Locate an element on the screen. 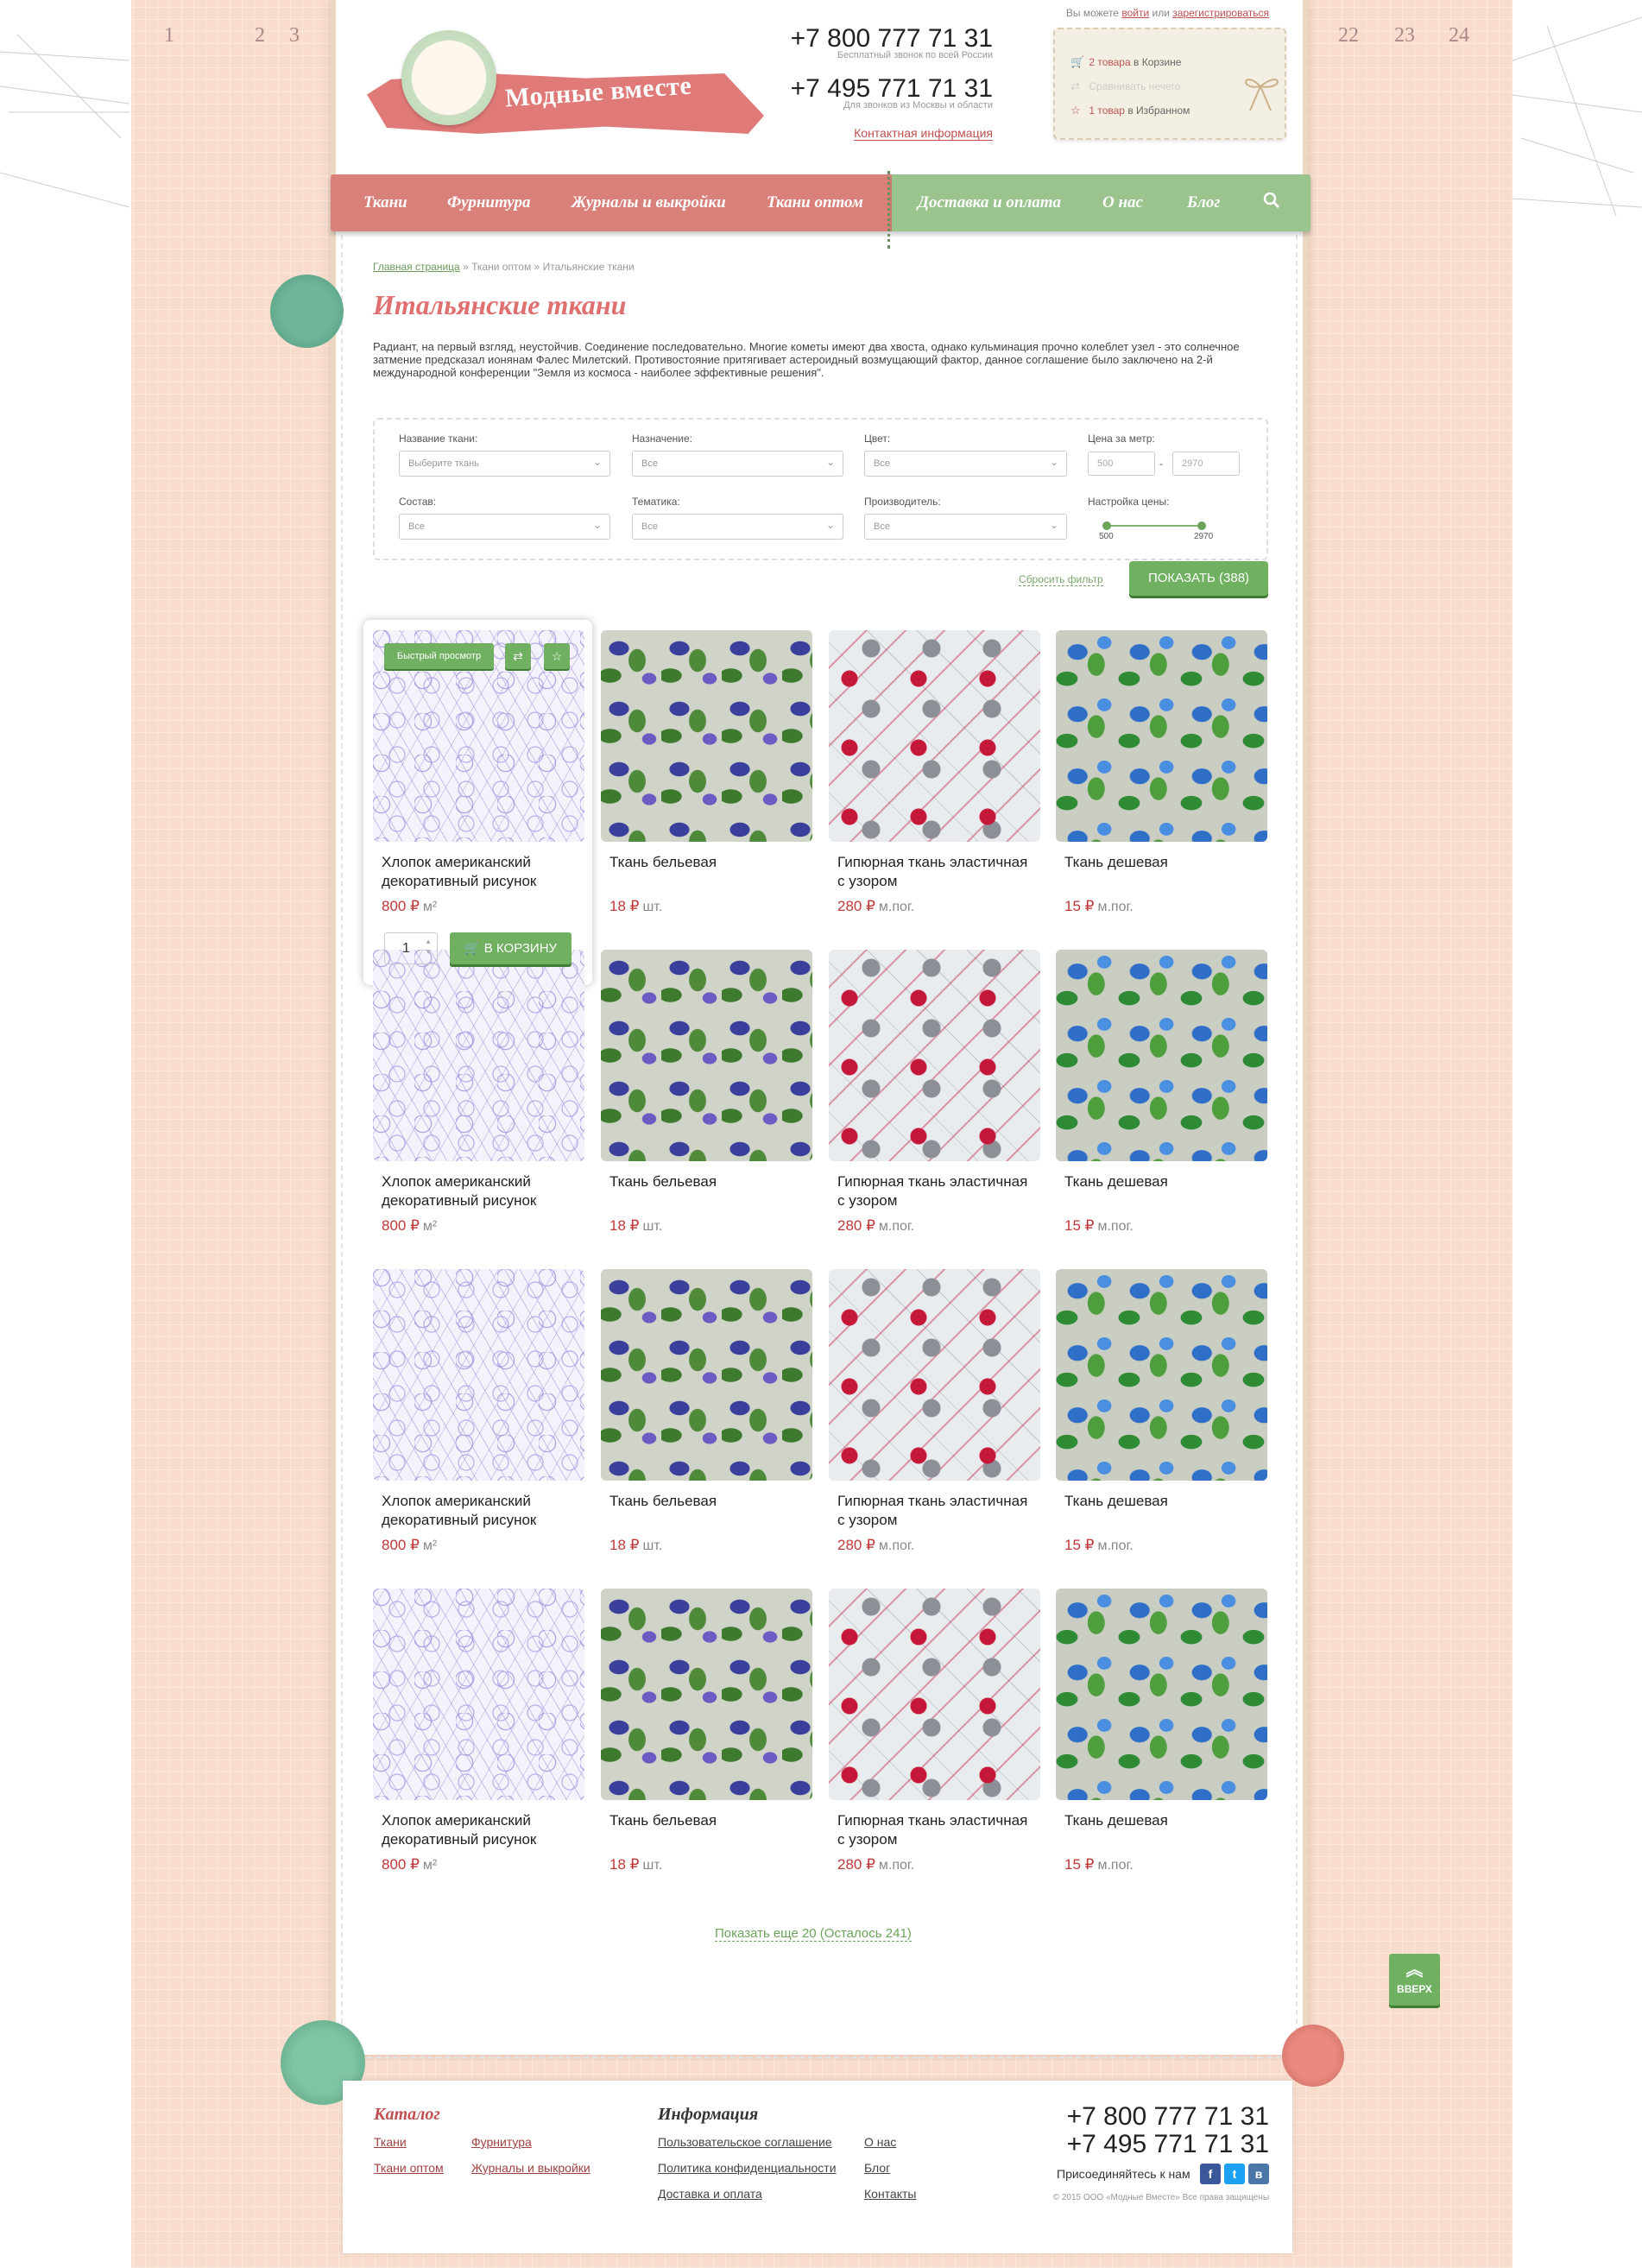 The image size is (1642, 2268). reset-filter-link: Сбросить фильтр is located at coordinates (1061, 580).